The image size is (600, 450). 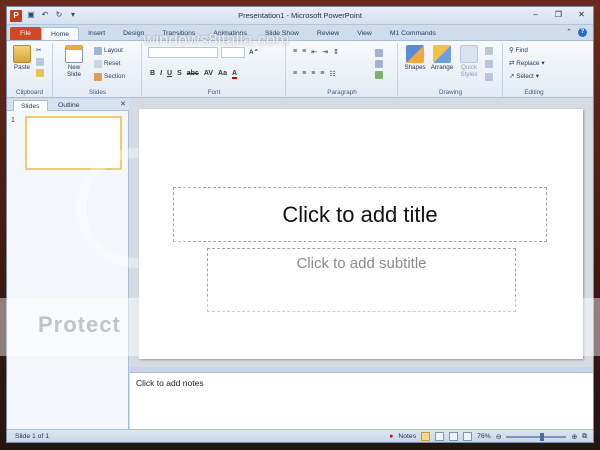 I want to click on tab-review: Review, so click(x=328, y=33).